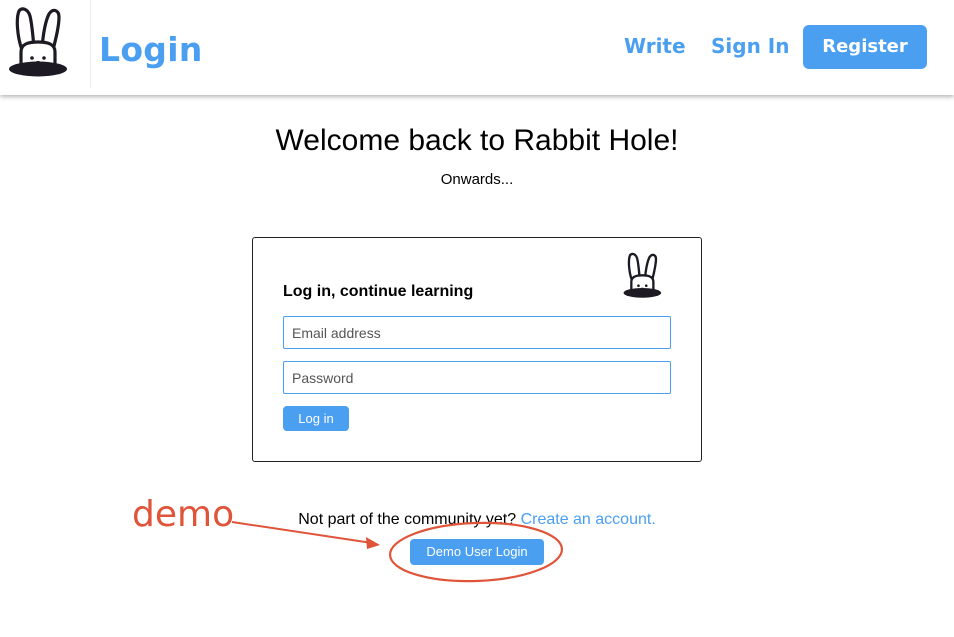 This screenshot has height=637, width=954. I want to click on page-title: Login, so click(151, 49).